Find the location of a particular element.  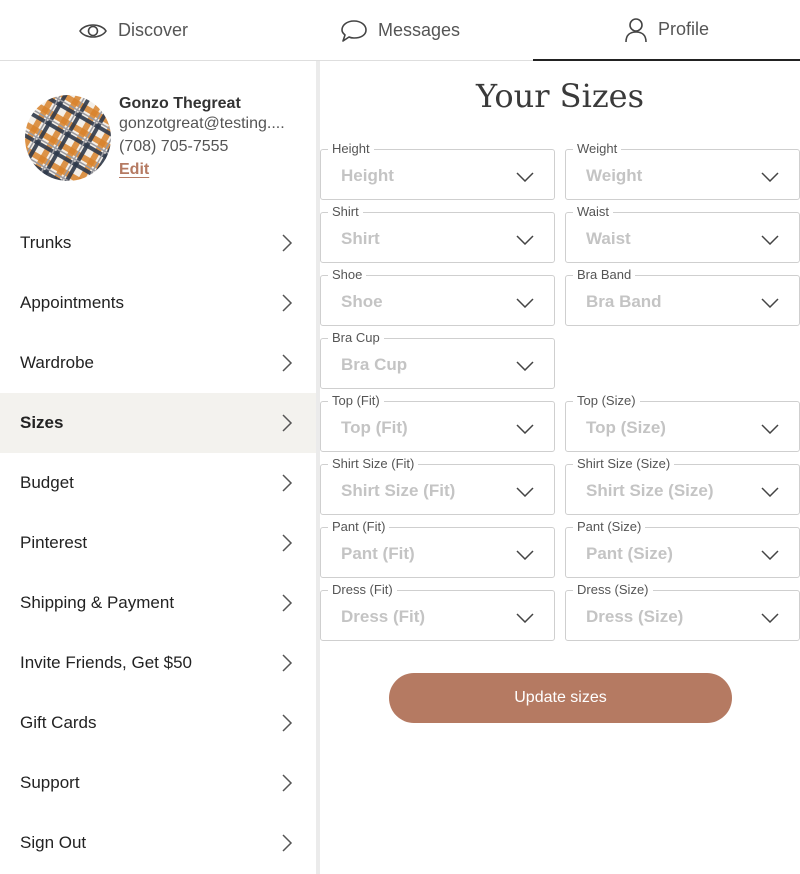

sidebar-item-label: Support is located at coordinates (50, 782).